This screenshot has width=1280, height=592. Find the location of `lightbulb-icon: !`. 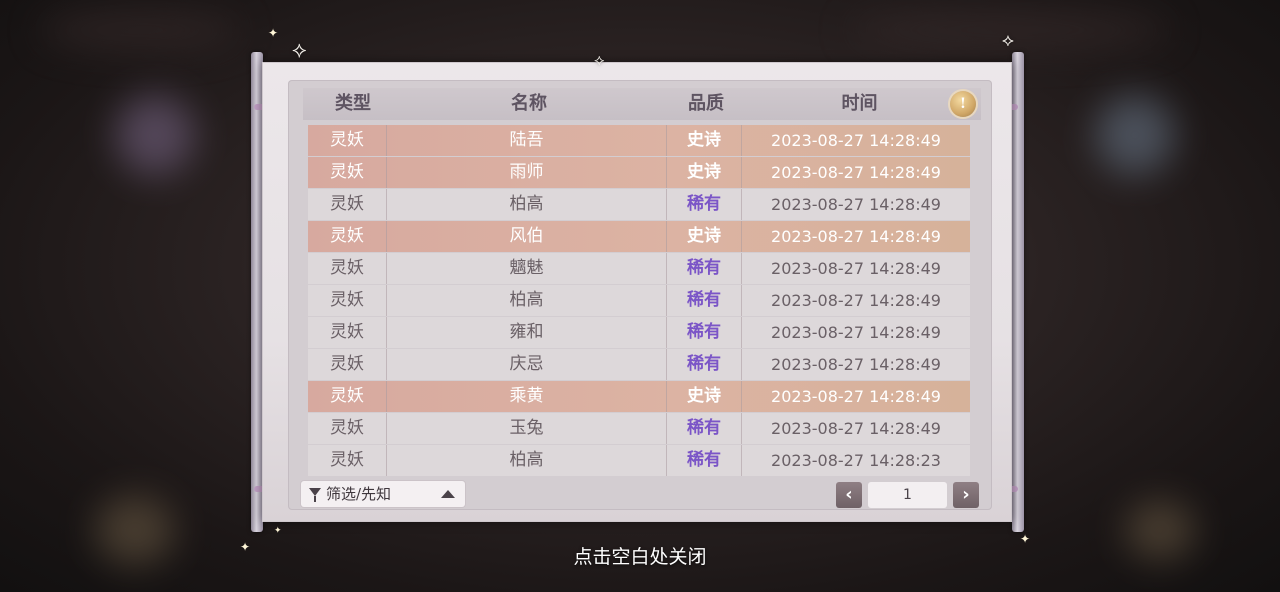

lightbulb-icon: ! is located at coordinates (963, 104).